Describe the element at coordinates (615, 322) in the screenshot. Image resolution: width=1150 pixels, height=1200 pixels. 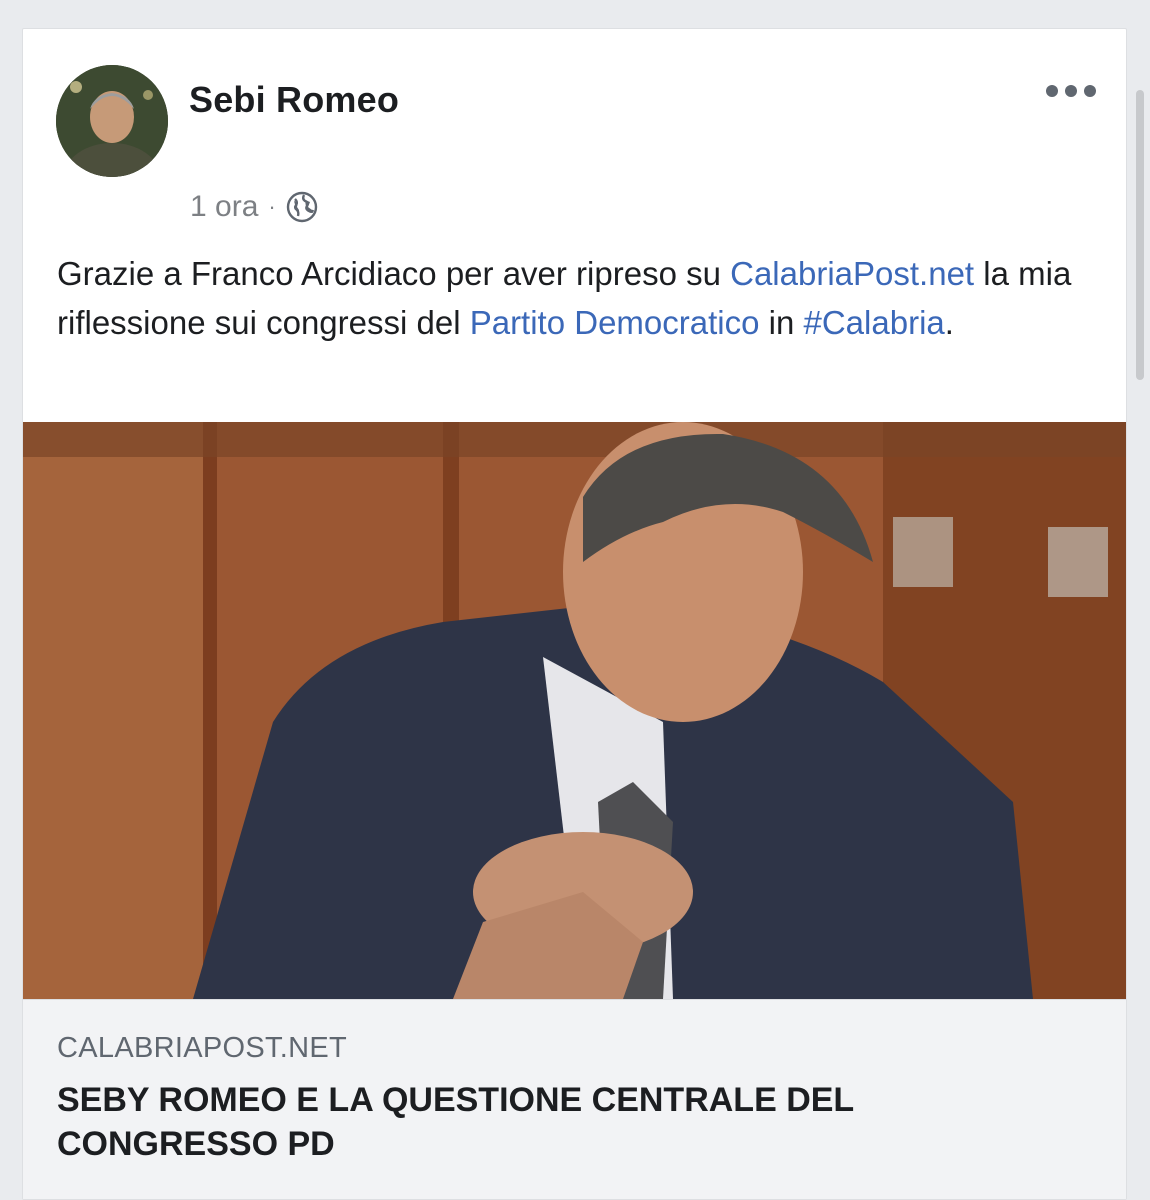
I see `link-partito-democratico: Partito Democratico` at that location.